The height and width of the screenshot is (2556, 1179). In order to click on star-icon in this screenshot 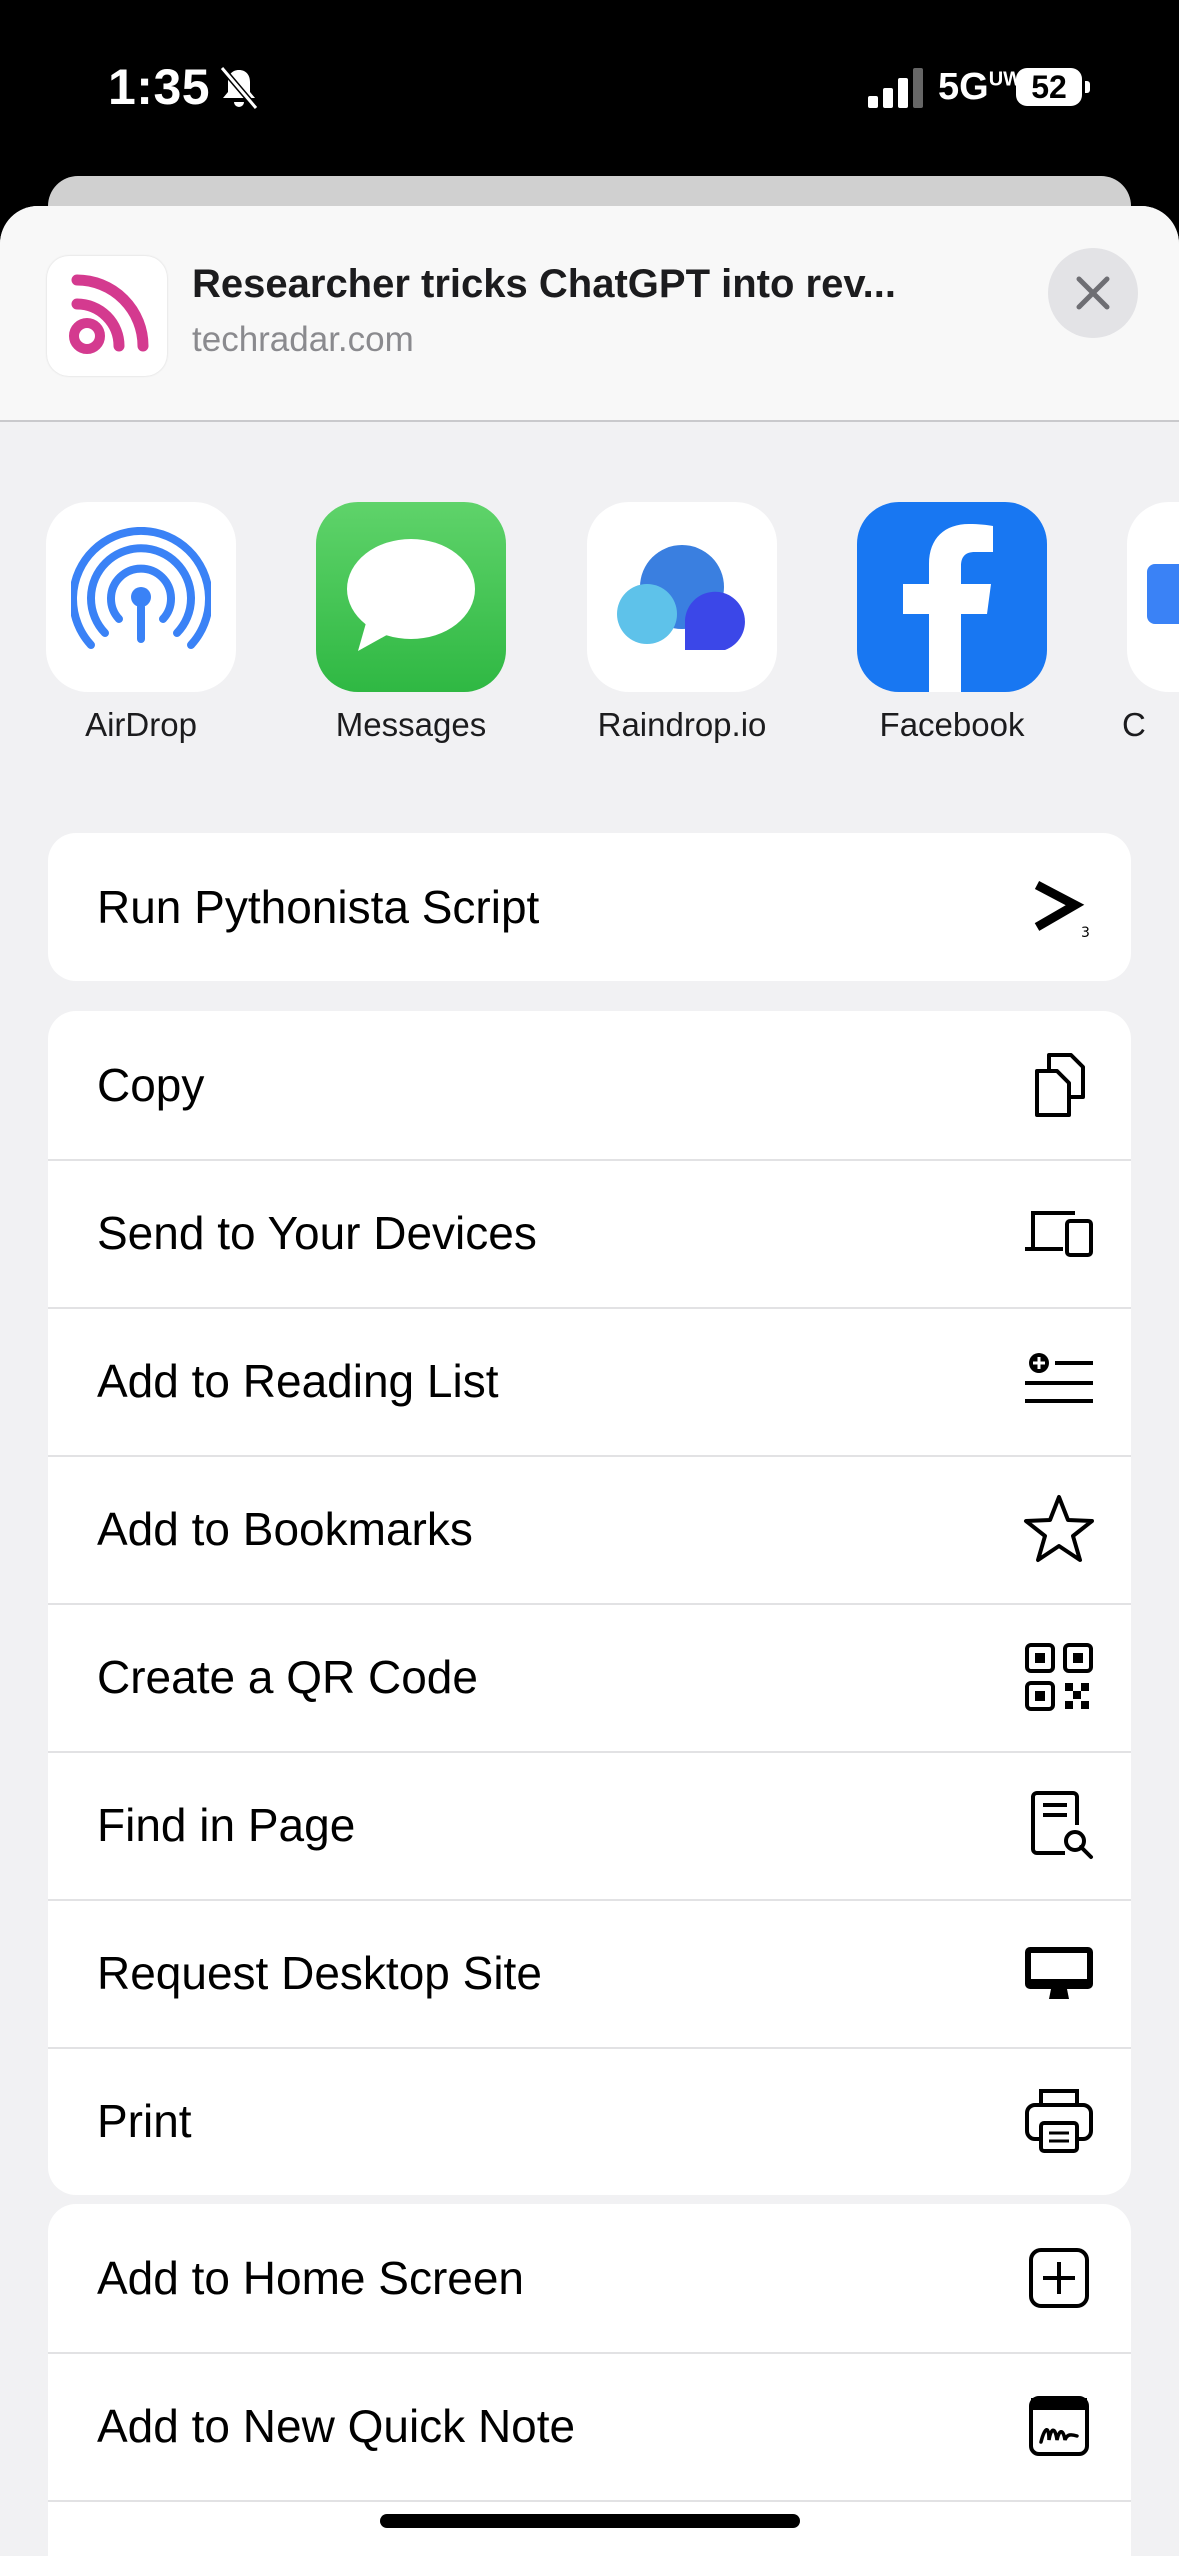, I will do `click(1059, 1529)`.